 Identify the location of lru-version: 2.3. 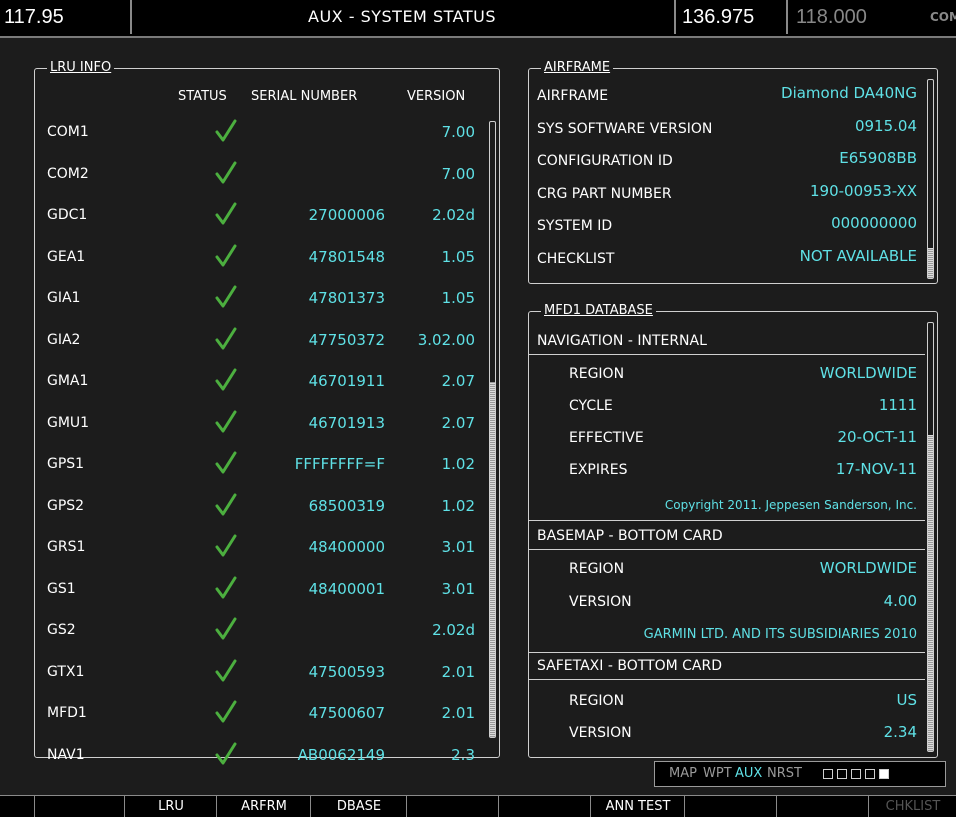
(463, 754).